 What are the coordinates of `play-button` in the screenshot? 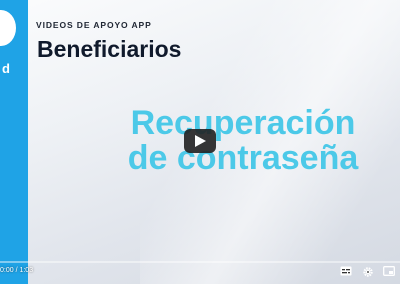 It's located at (200, 141).